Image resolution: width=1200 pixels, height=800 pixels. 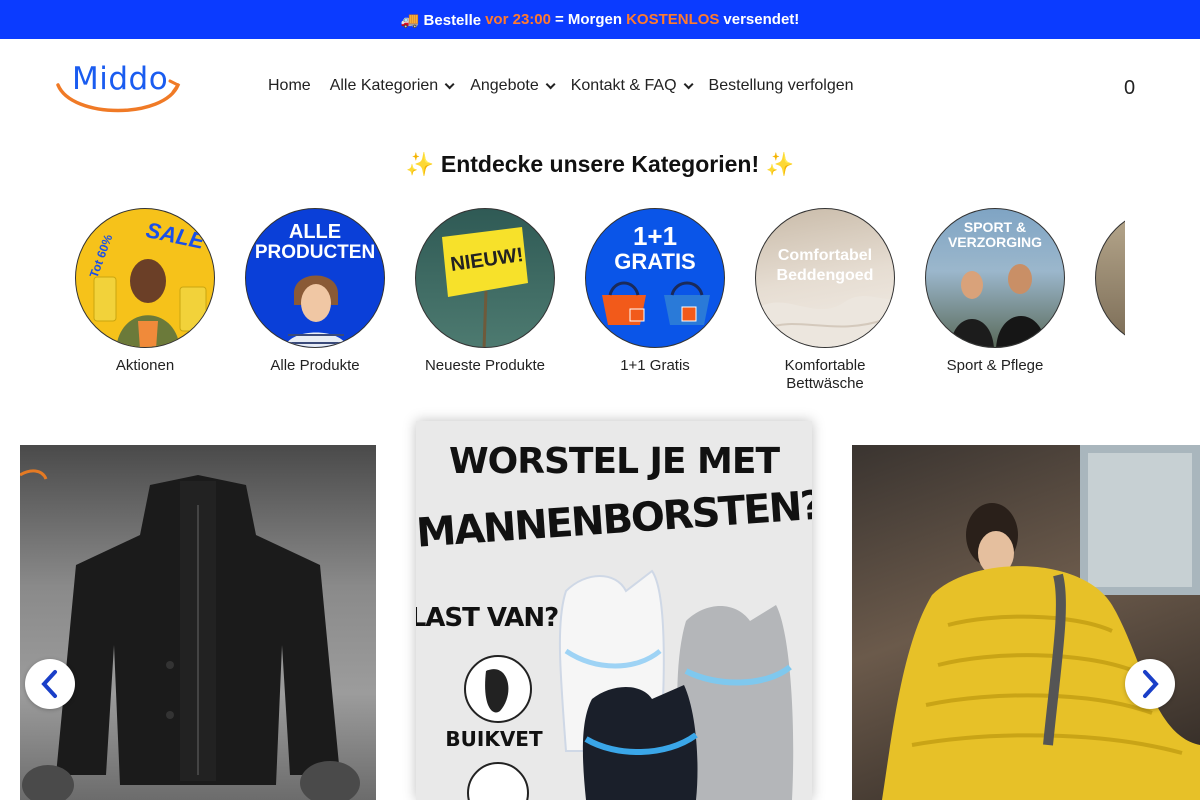 I want to click on nav-alle-kategorien: Alle Kategorien, so click(x=392, y=86).